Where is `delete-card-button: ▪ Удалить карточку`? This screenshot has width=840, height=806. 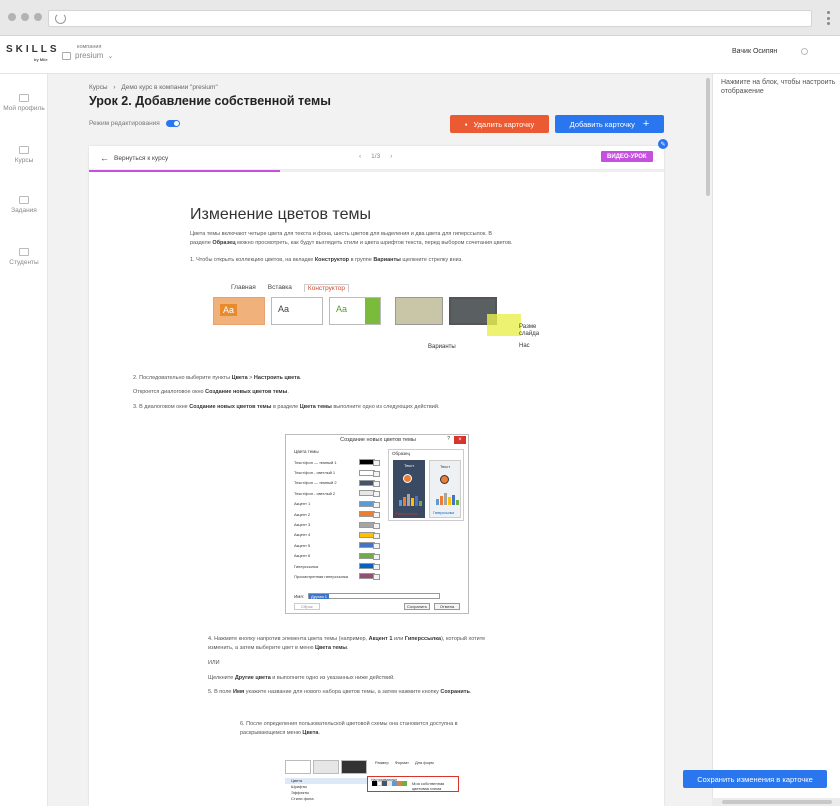
delete-card-button: ▪ Удалить карточку is located at coordinates (499, 124).